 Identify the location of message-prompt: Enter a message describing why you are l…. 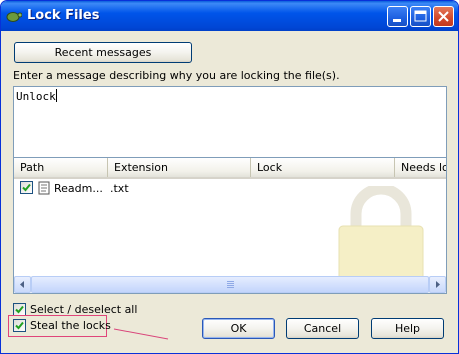
(176, 75).